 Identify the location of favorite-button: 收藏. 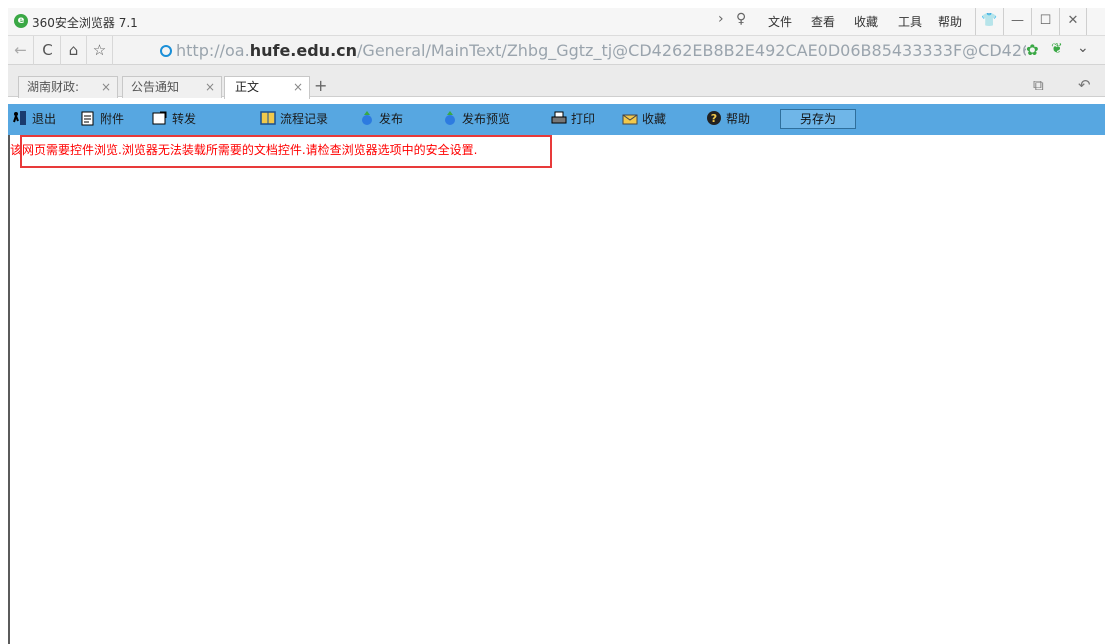
(644, 119).